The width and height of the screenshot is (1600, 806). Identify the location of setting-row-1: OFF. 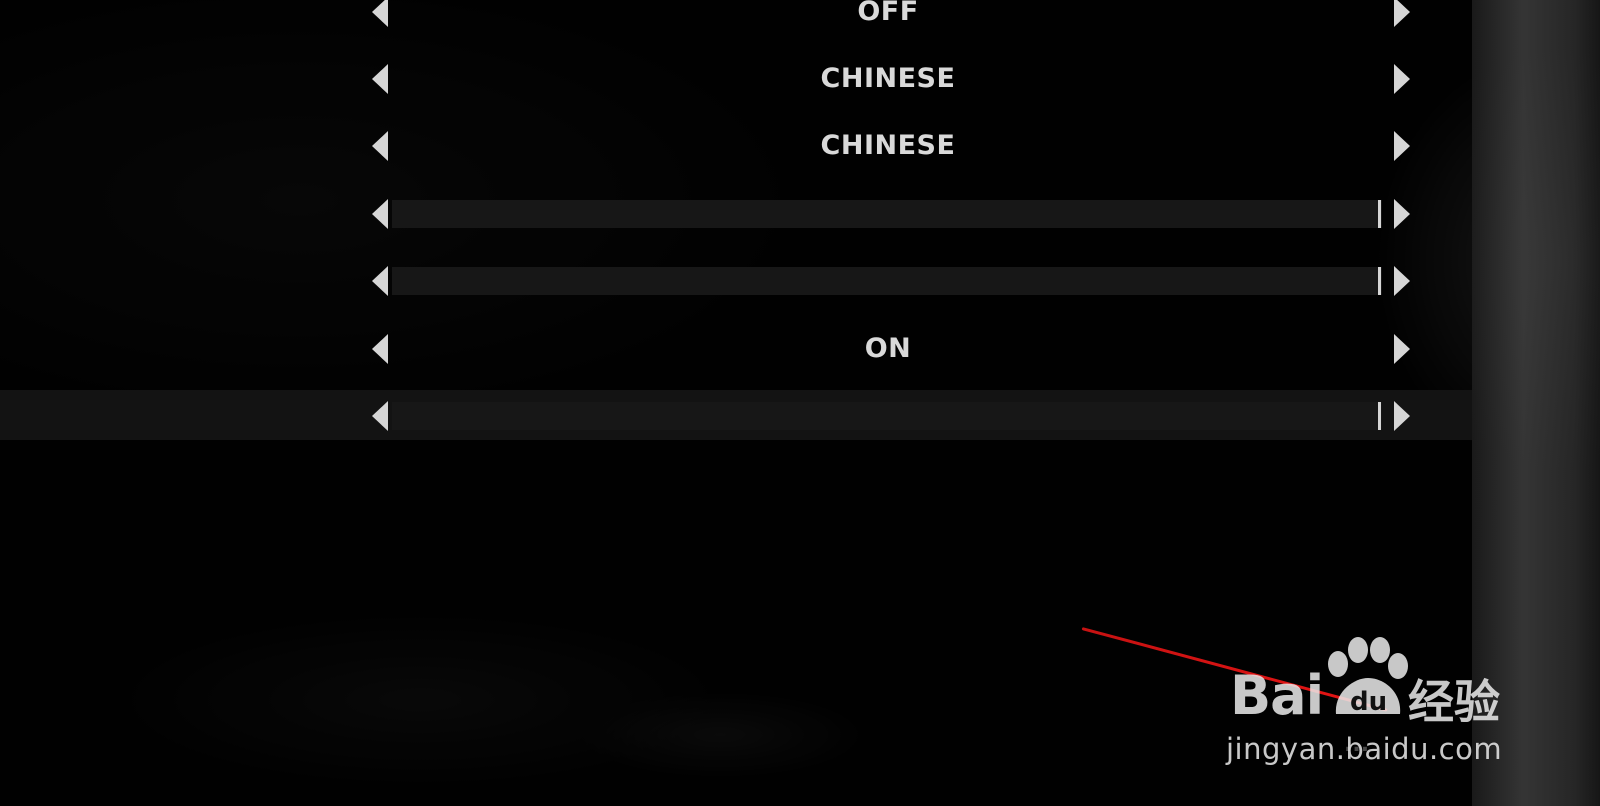
(889, 16).